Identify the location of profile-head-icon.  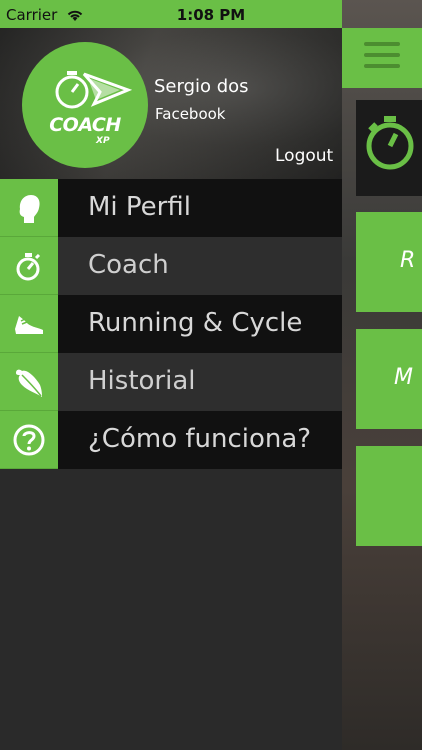
(29, 208).